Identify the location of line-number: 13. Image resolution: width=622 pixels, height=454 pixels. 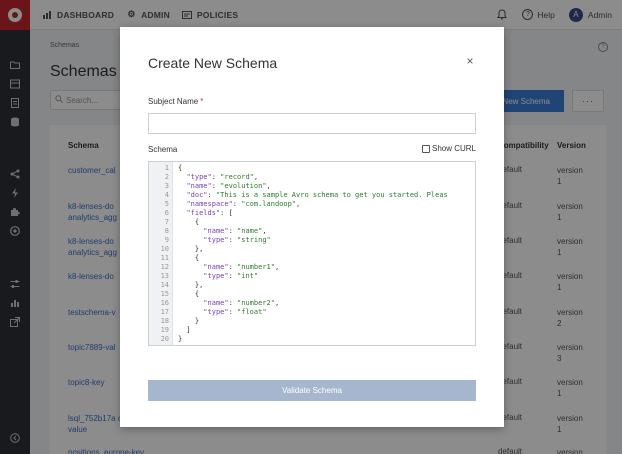
(164, 276).